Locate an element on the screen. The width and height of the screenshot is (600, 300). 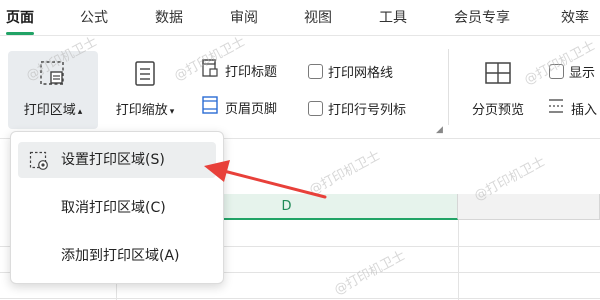
print-title-button: 打印标题 is located at coordinates (238, 70).